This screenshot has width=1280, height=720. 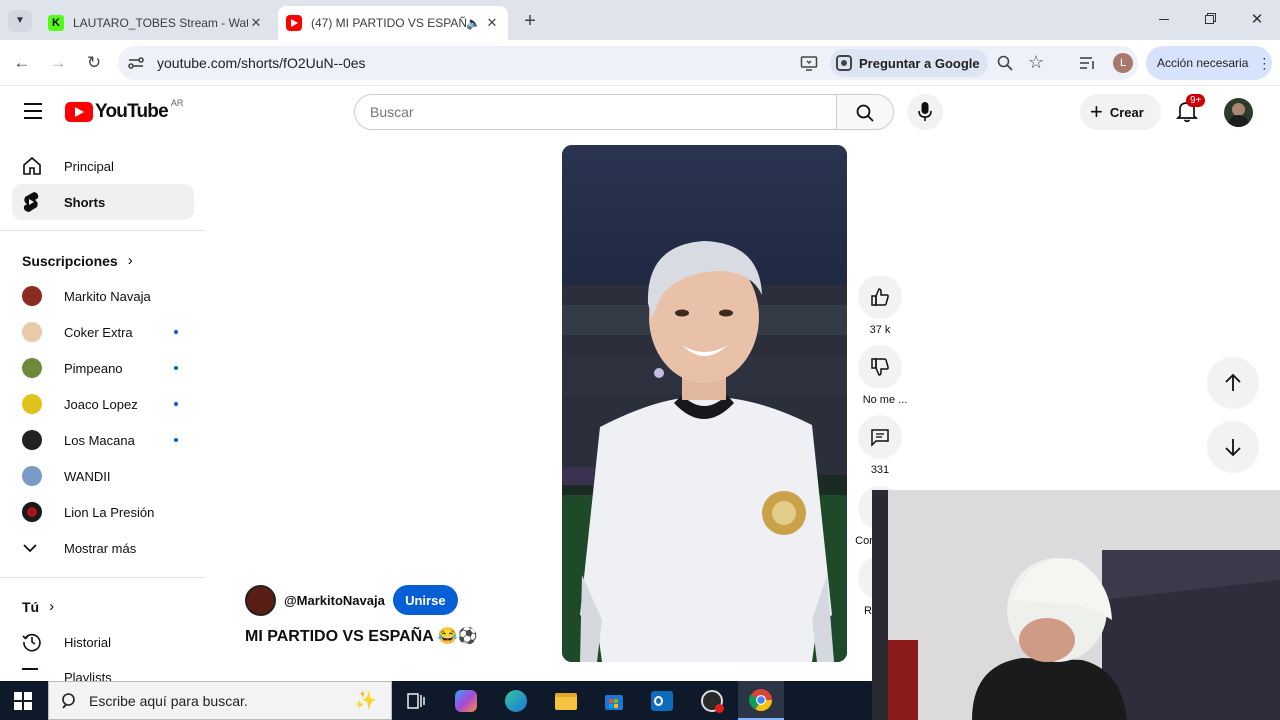 What do you see at coordinates (70, 260) in the screenshot?
I see `subscriptions-heading-label: Suscripciones` at bounding box center [70, 260].